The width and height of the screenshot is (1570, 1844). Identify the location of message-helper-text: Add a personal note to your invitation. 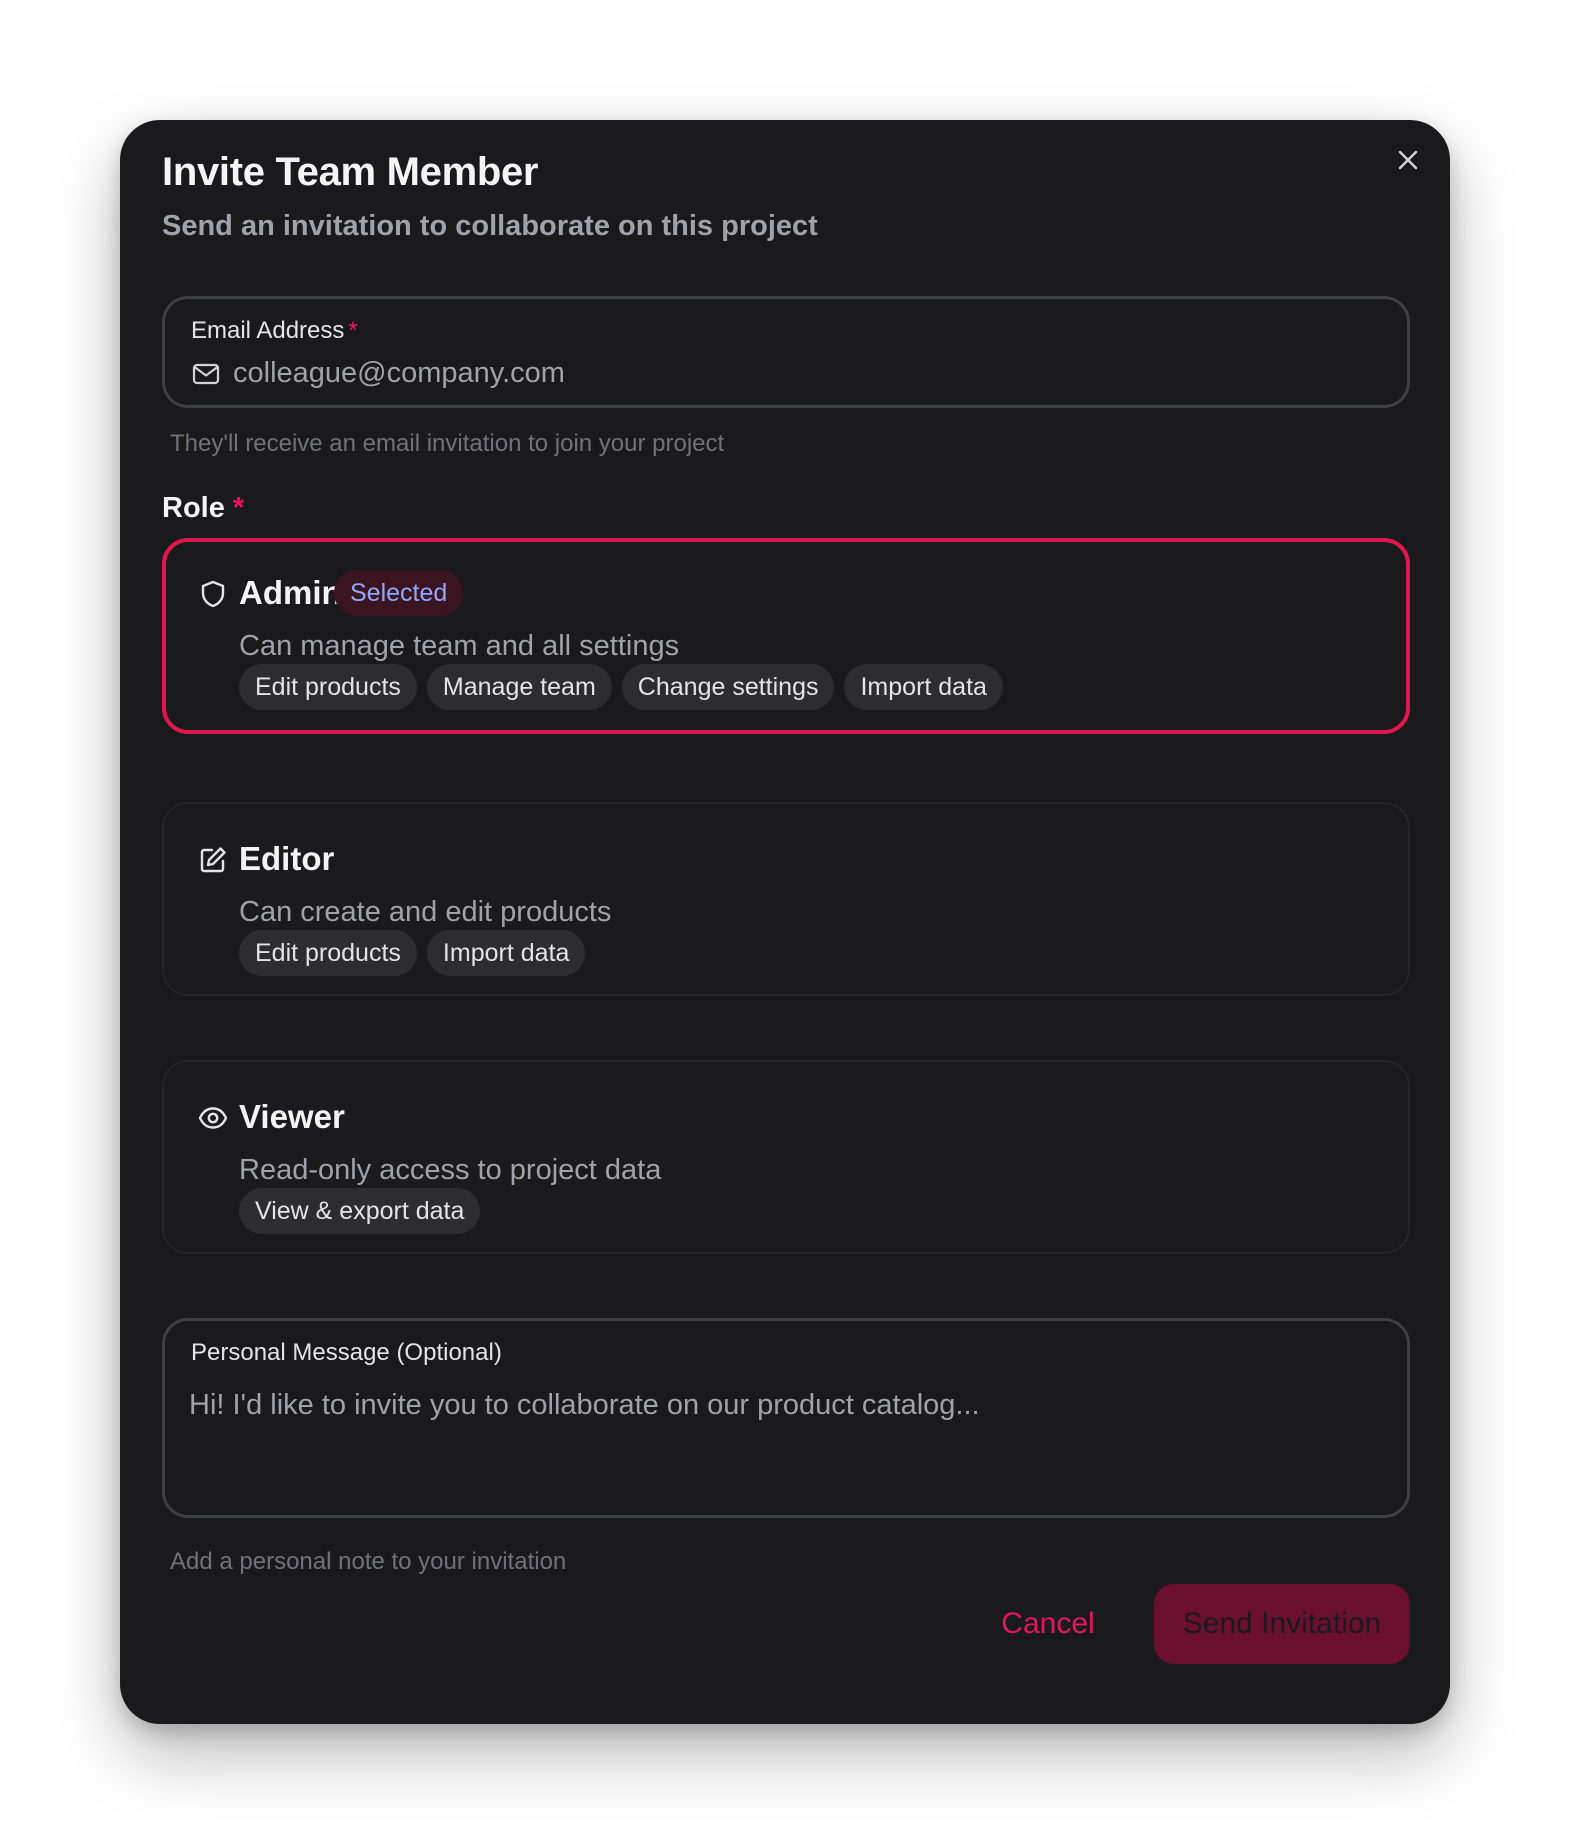
(368, 1561).